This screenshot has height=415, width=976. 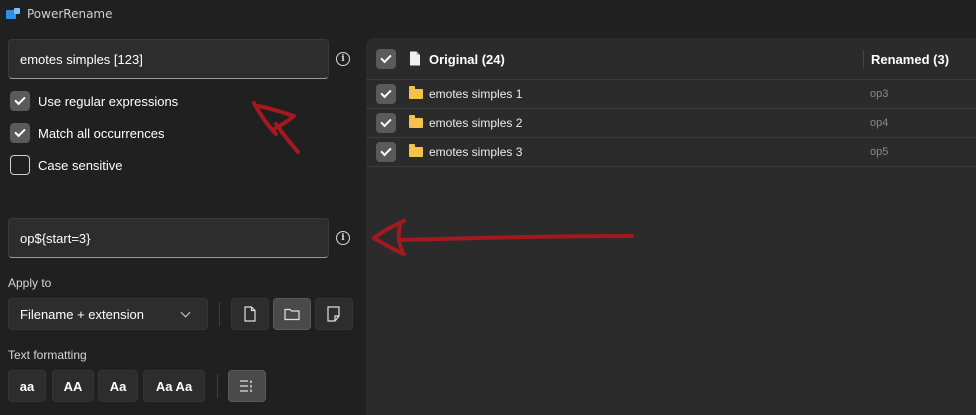 What do you see at coordinates (168, 59) in the screenshot?
I see `search-input: emotes simples [123]` at bounding box center [168, 59].